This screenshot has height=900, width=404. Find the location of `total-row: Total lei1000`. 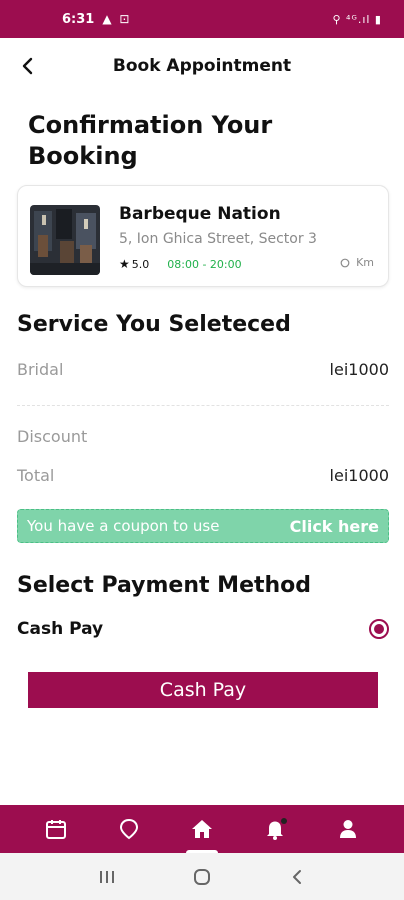

total-row: Total lei1000 is located at coordinates (203, 475).